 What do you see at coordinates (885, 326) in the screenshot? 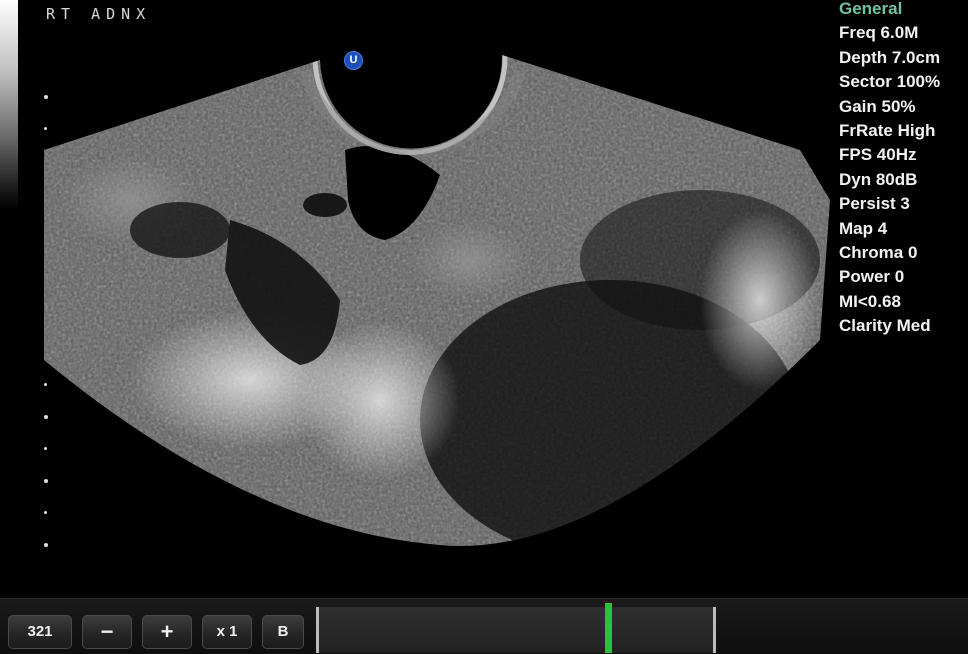
I see `param-clarity: Clarity Med` at bounding box center [885, 326].